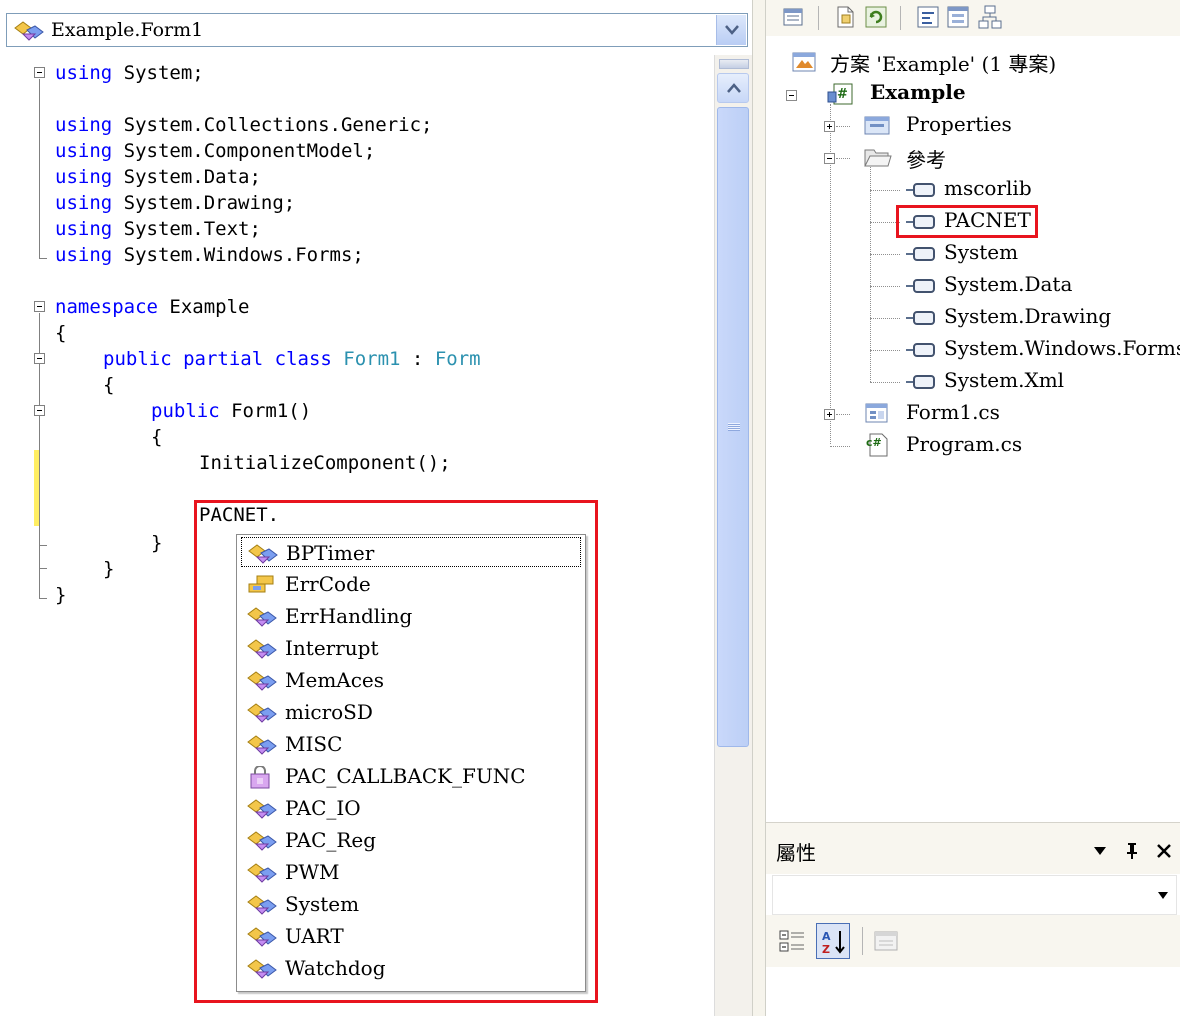 This screenshot has height=1016, width=1180. I want to click on scroll-up-button, so click(733, 88).